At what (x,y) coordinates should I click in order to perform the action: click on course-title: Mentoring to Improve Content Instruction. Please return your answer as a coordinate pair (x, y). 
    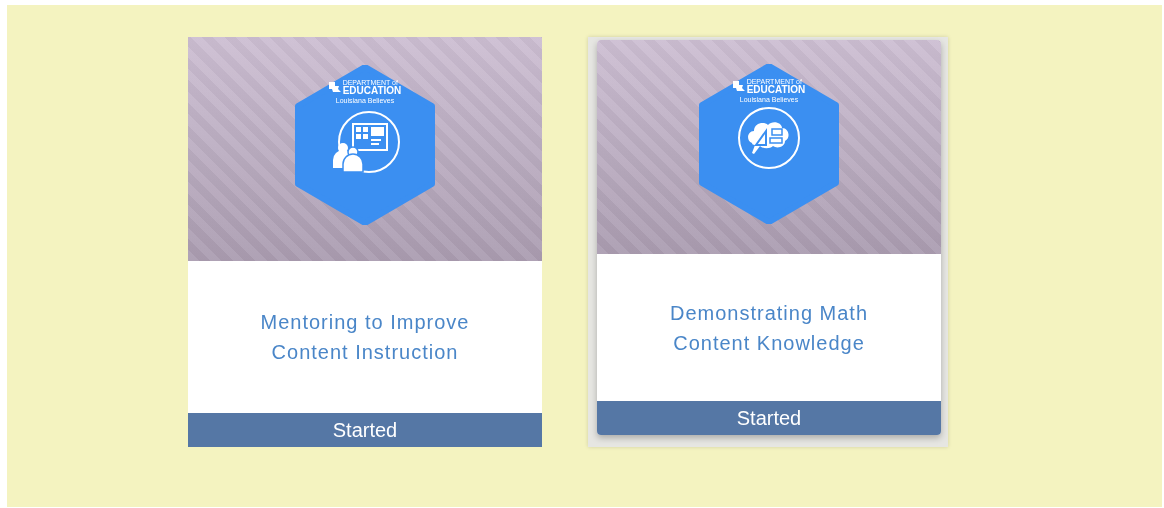
    Looking at the image, I should click on (365, 337).